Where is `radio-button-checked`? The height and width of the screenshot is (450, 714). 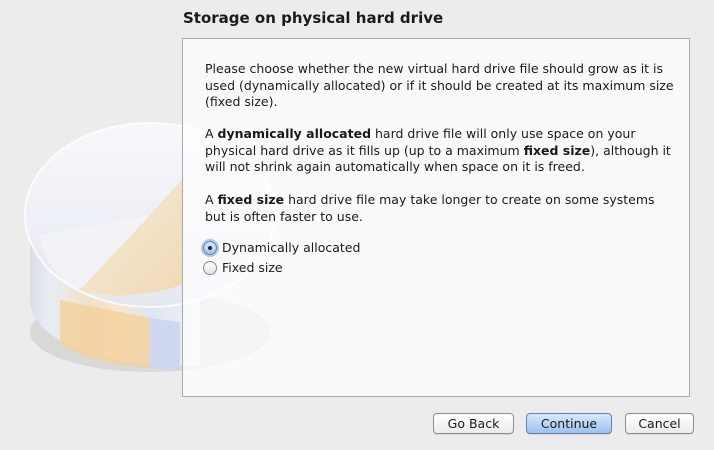
radio-button-checked is located at coordinates (210, 247).